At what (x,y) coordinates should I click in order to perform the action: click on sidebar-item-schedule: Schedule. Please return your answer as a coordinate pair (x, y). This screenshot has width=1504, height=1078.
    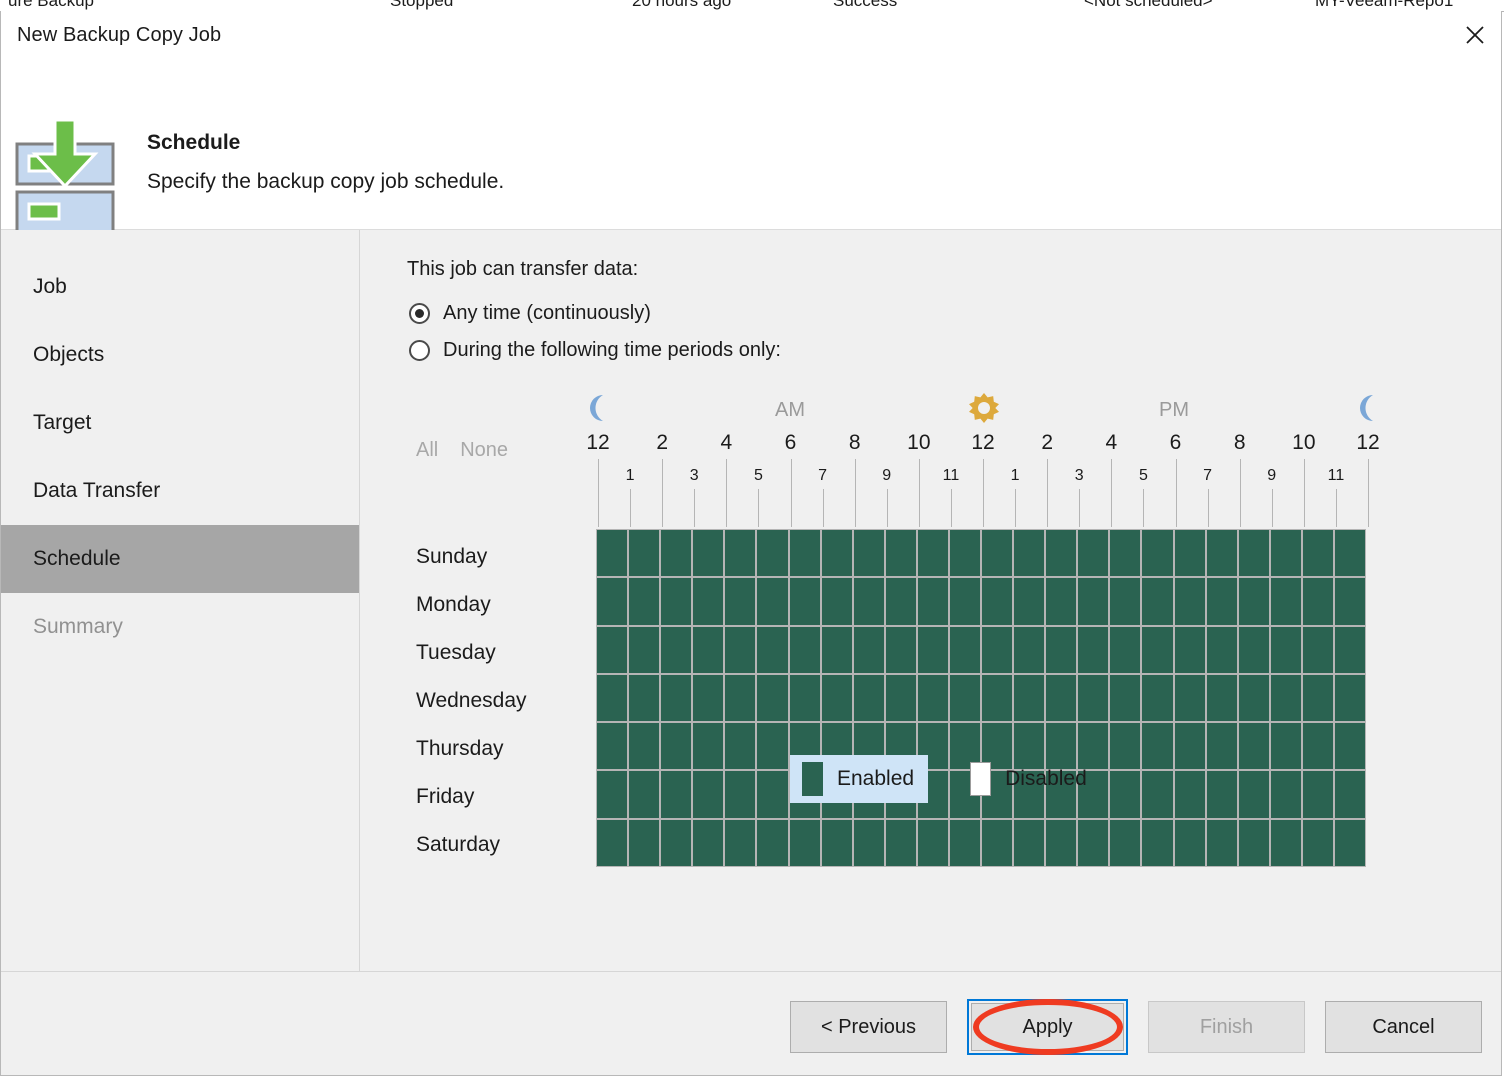
    Looking at the image, I should click on (180, 559).